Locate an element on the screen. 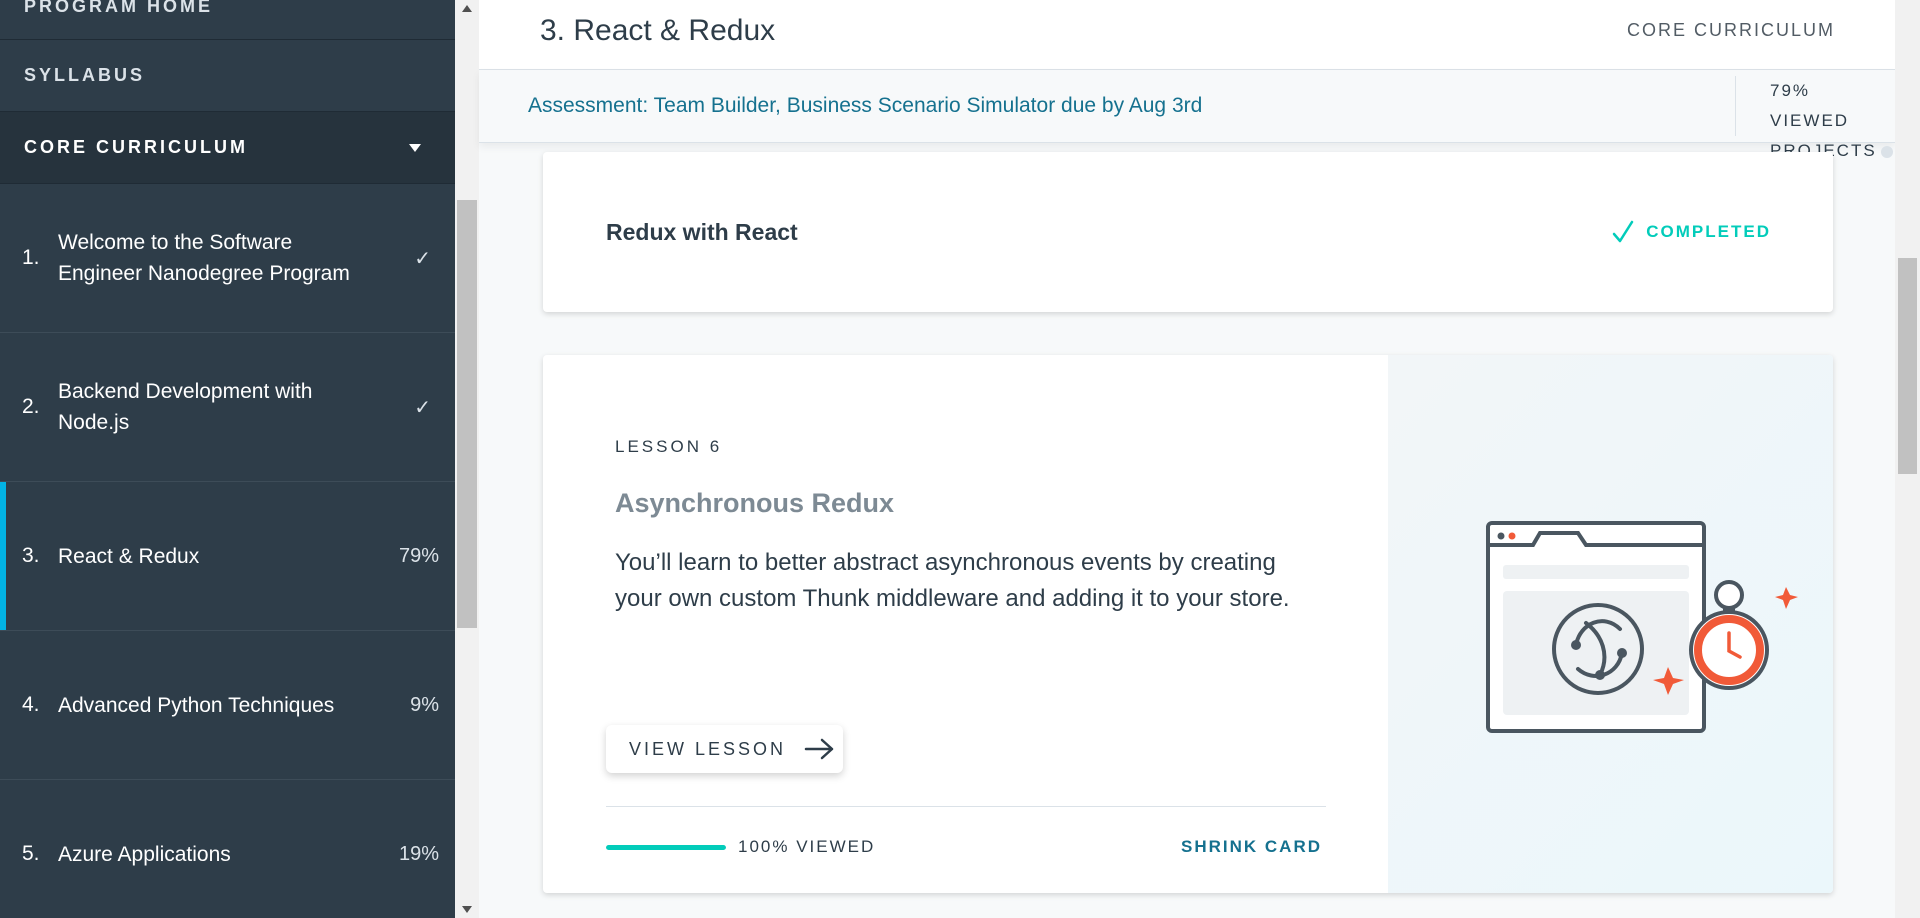 The image size is (1920, 918). course-number: 3. is located at coordinates (31, 555).